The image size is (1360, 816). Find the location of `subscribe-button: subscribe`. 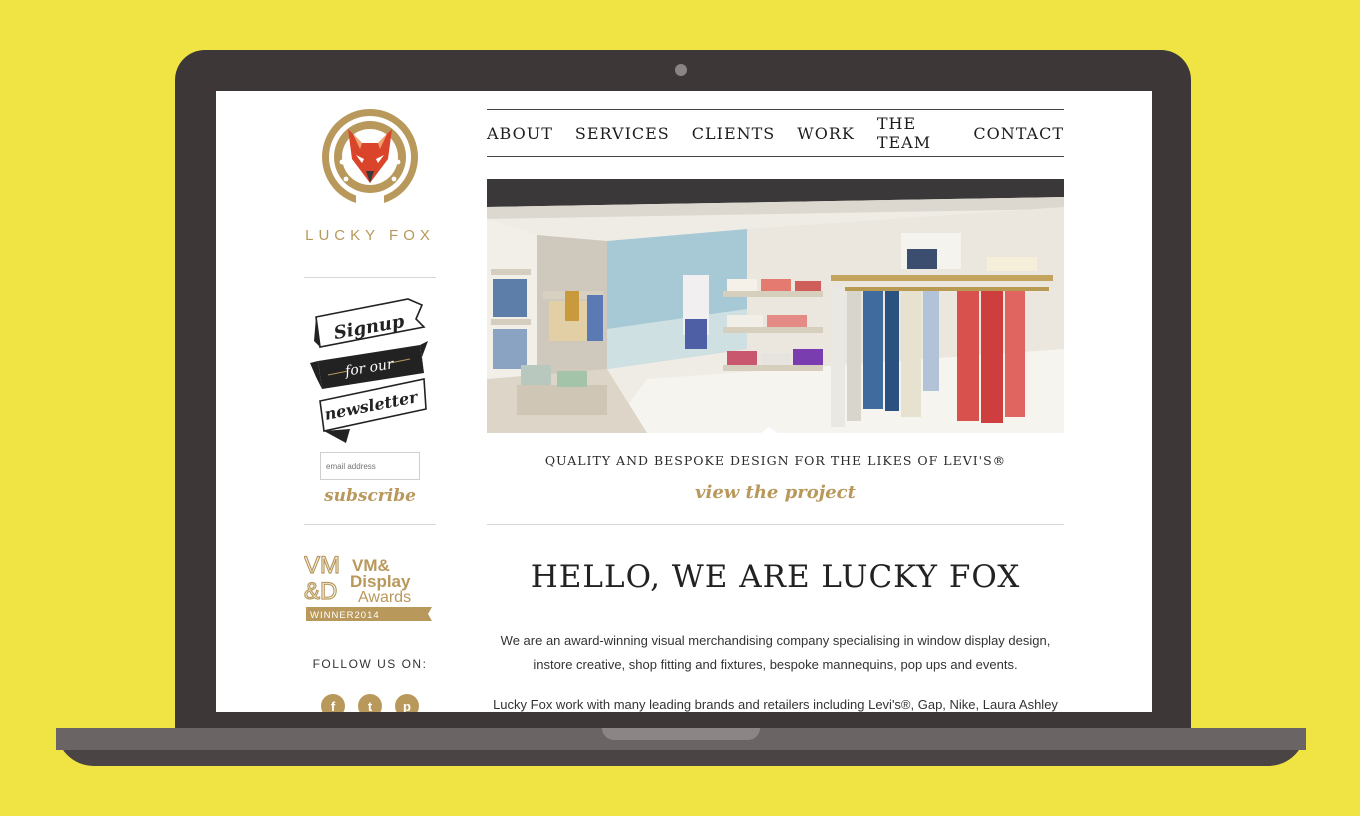

subscribe-button: subscribe is located at coordinates (370, 496).